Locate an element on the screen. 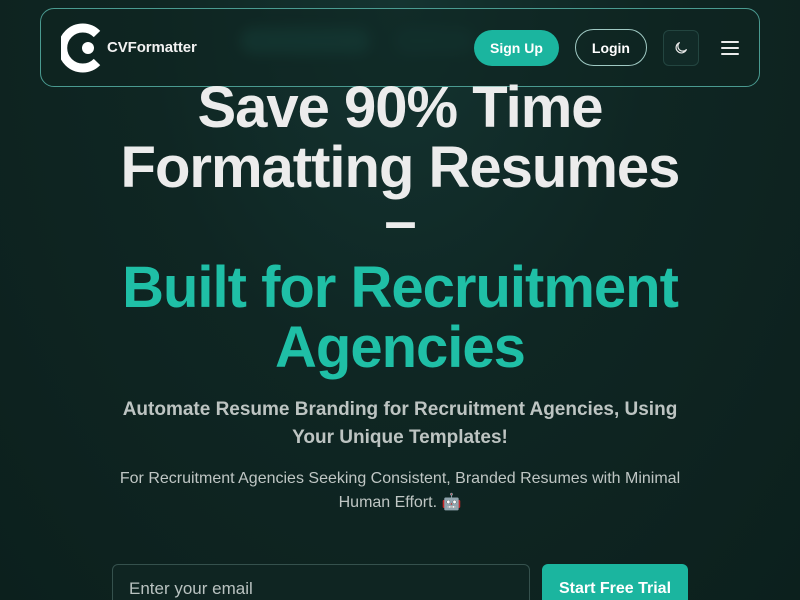  login-button: Login is located at coordinates (610, 47).